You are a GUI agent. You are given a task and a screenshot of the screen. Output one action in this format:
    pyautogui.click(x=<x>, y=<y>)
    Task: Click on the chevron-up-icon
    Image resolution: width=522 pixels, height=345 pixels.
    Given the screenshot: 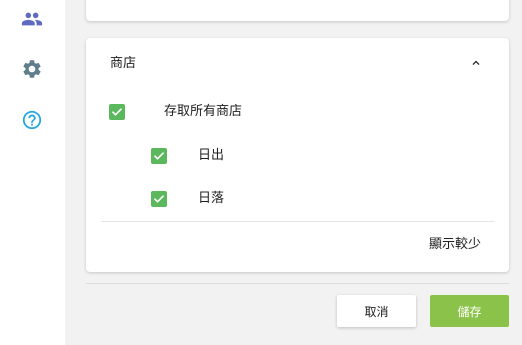 What is the action you would take?
    pyautogui.click(x=476, y=64)
    